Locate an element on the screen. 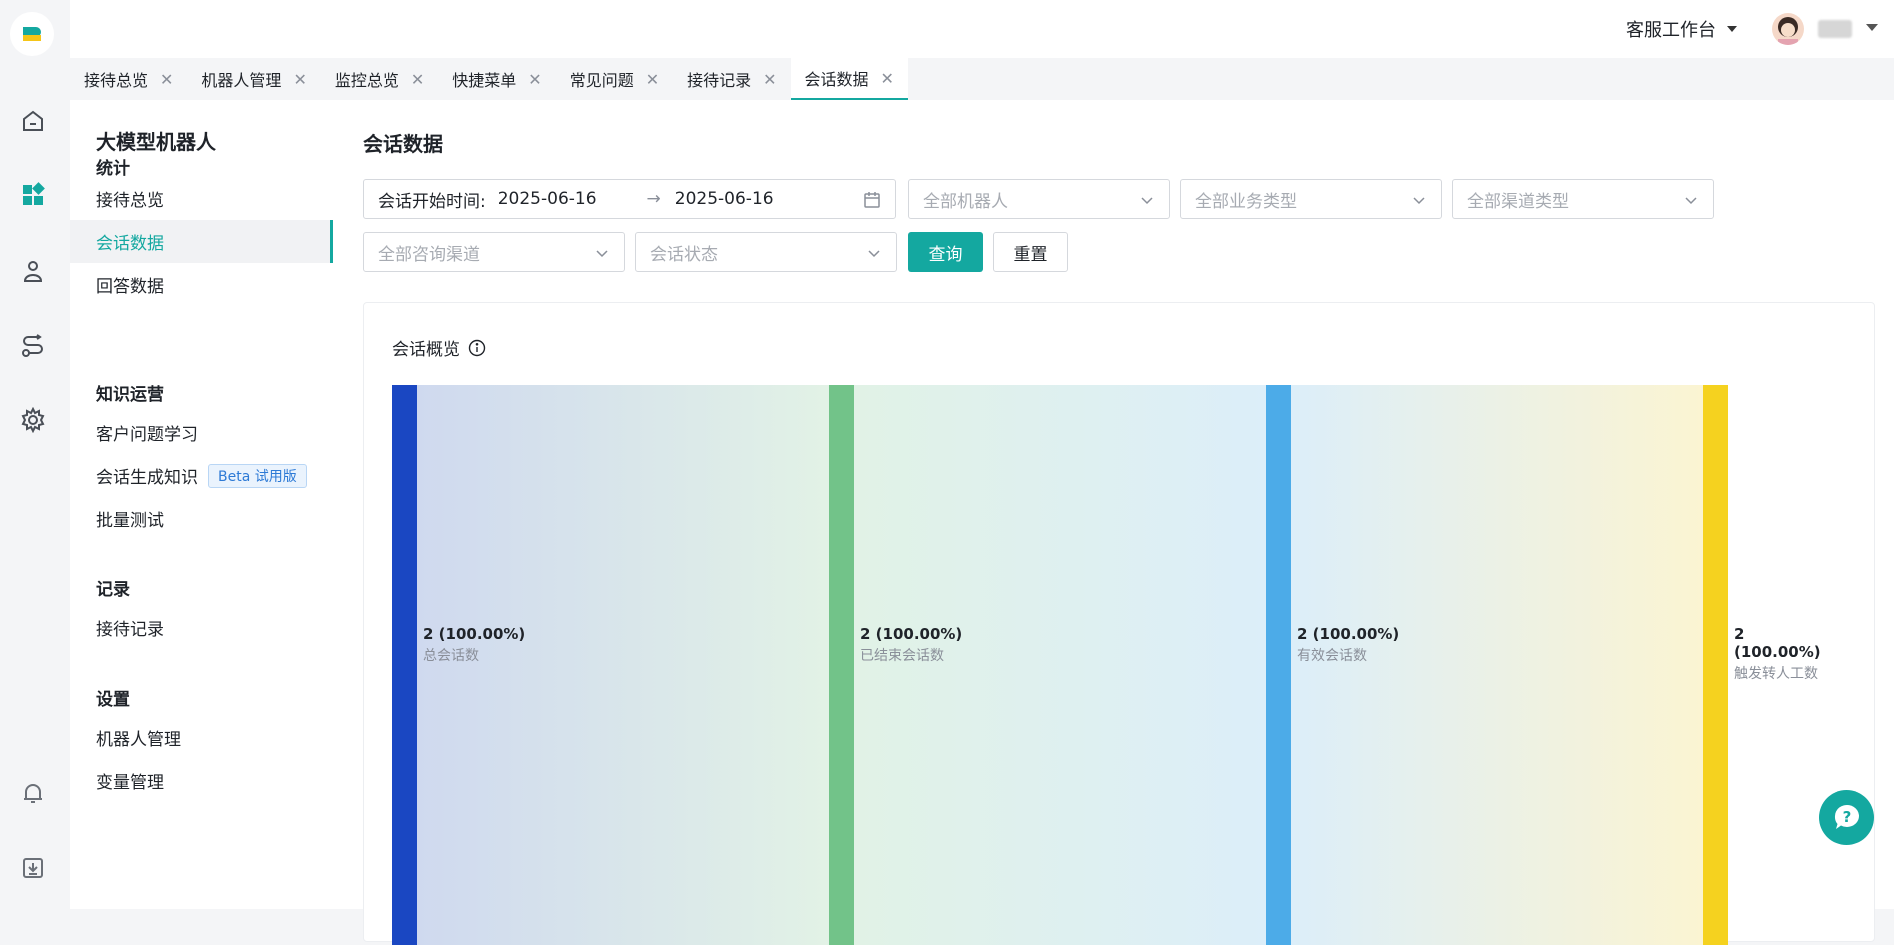 The height and width of the screenshot is (945, 1894). user-menu-caret-icon is located at coordinates (1872, 27).